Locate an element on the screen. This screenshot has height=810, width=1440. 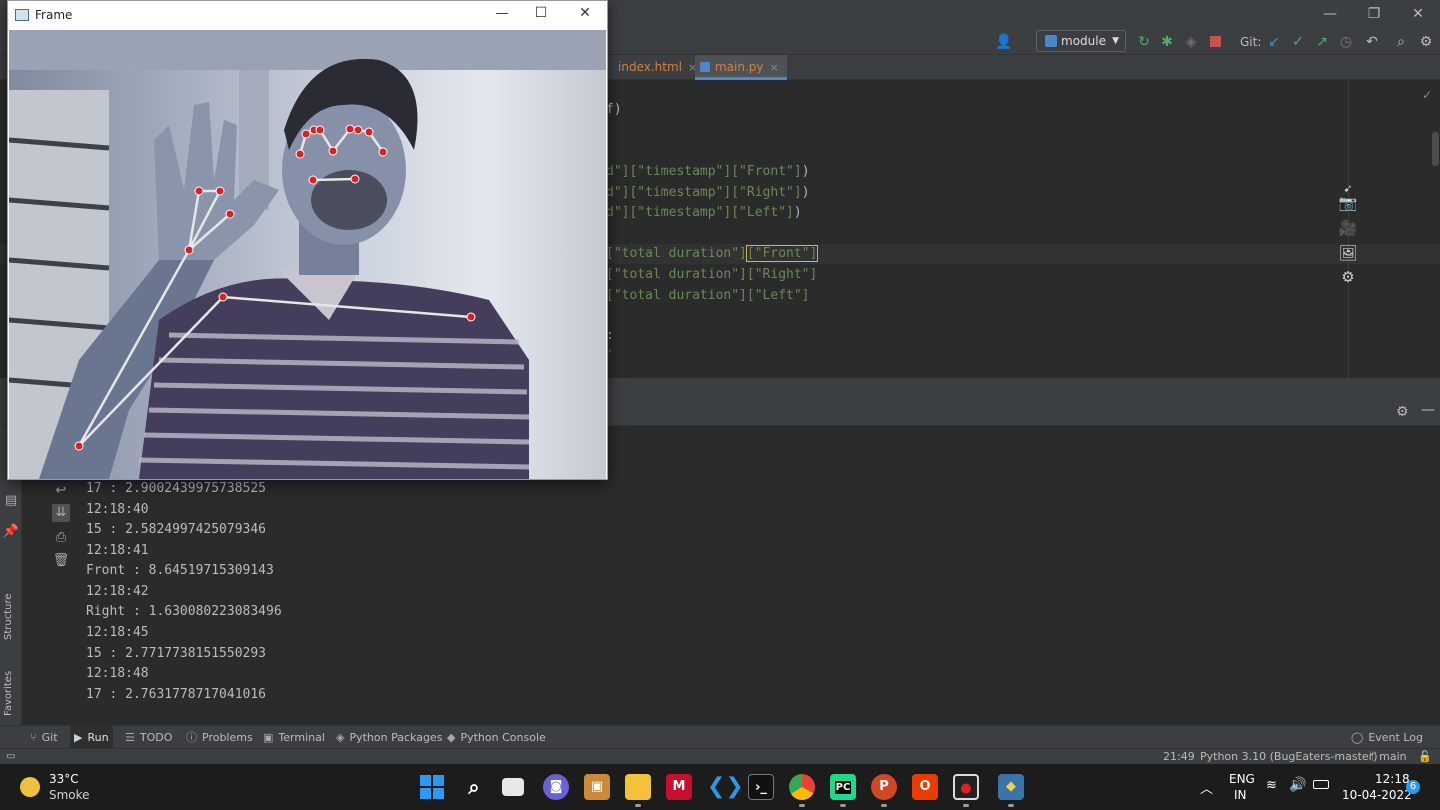
left-wrist-landmark is located at coordinates (79, 446).